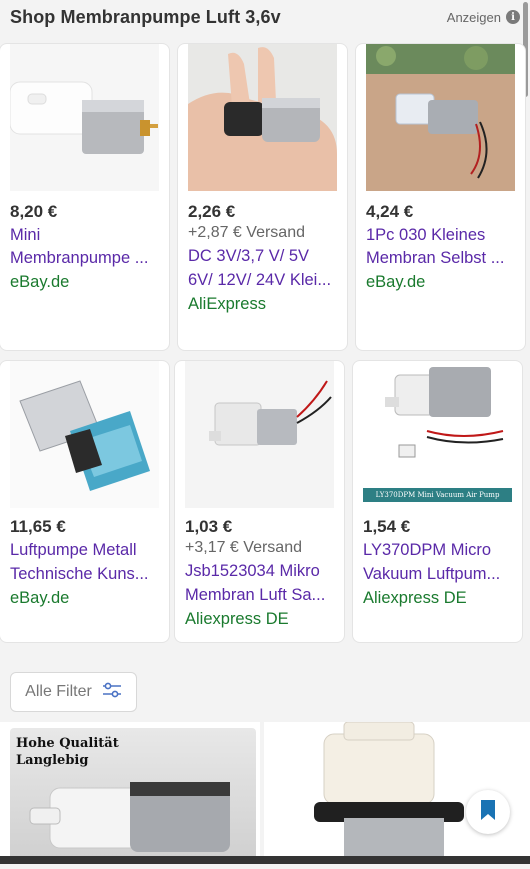  I want to click on small-pump-image, so click(259, 434).